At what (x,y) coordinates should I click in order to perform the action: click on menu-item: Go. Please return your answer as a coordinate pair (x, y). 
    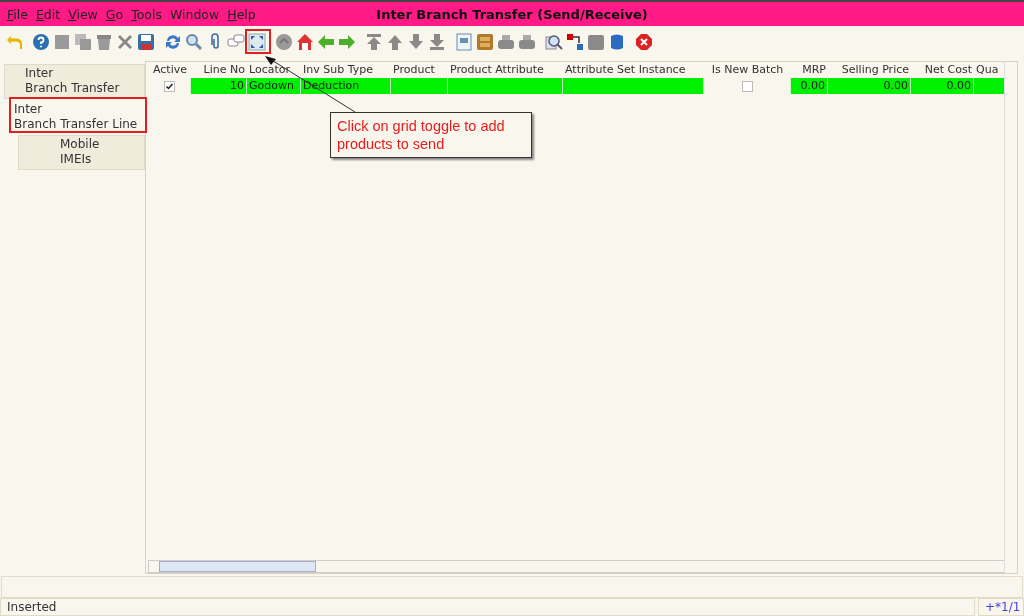
    Looking at the image, I should click on (114, 14).